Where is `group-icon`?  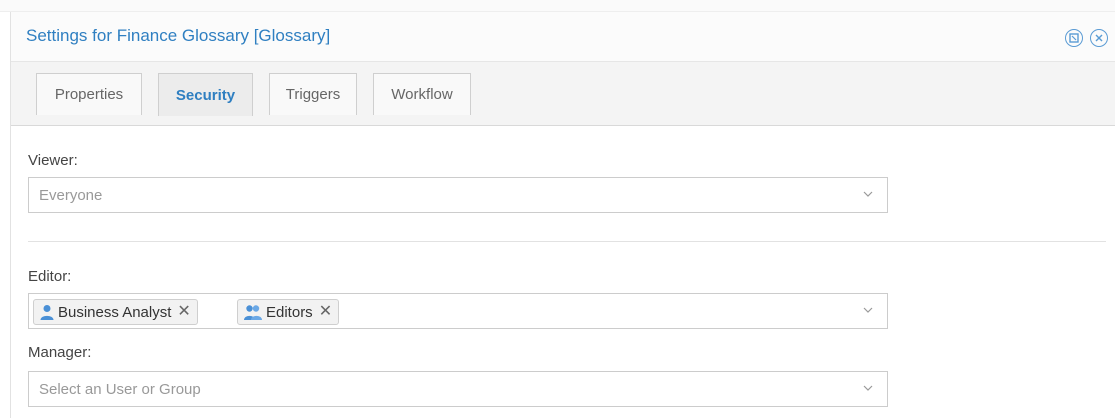 group-icon is located at coordinates (253, 312).